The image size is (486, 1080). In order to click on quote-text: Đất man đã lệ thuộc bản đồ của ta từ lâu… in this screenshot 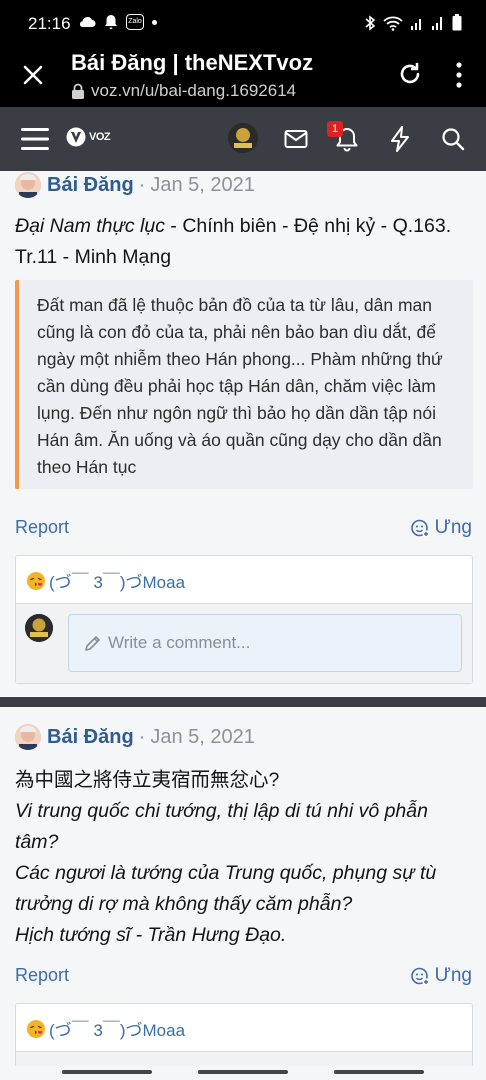, I will do `click(240, 386)`.